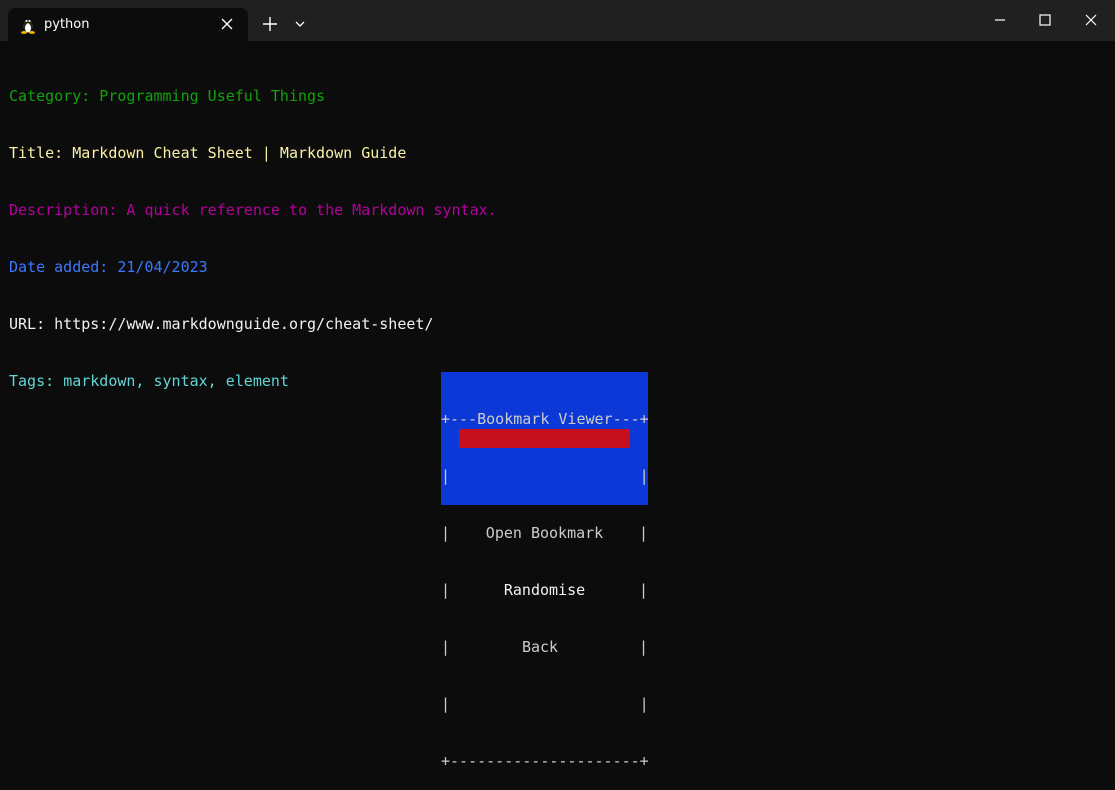 This screenshot has width=1115, height=790. What do you see at coordinates (67, 24) in the screenshot?
I see `tab-title: python` at bounding box center [67, 24].